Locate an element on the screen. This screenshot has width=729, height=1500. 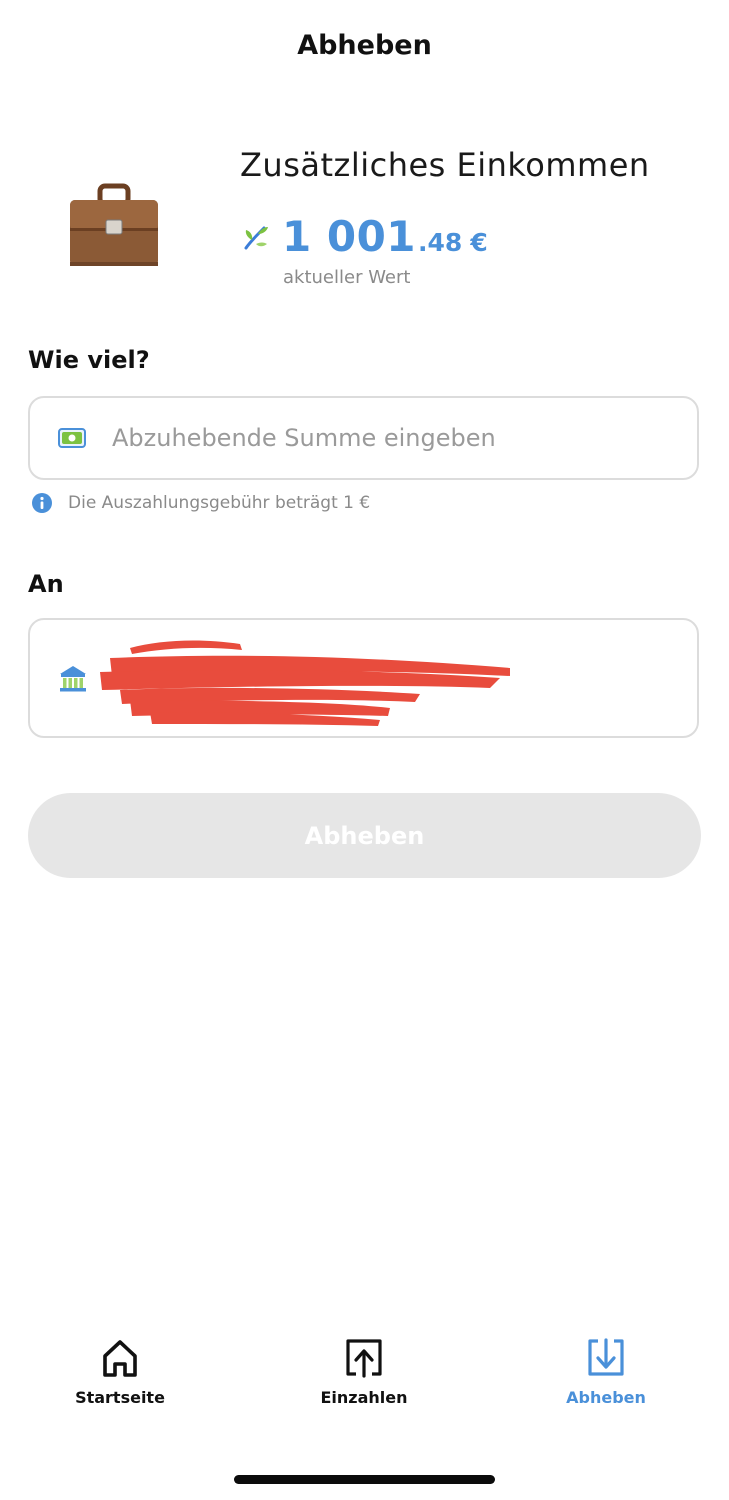
account-label: An is located at coordinates (46, 584).